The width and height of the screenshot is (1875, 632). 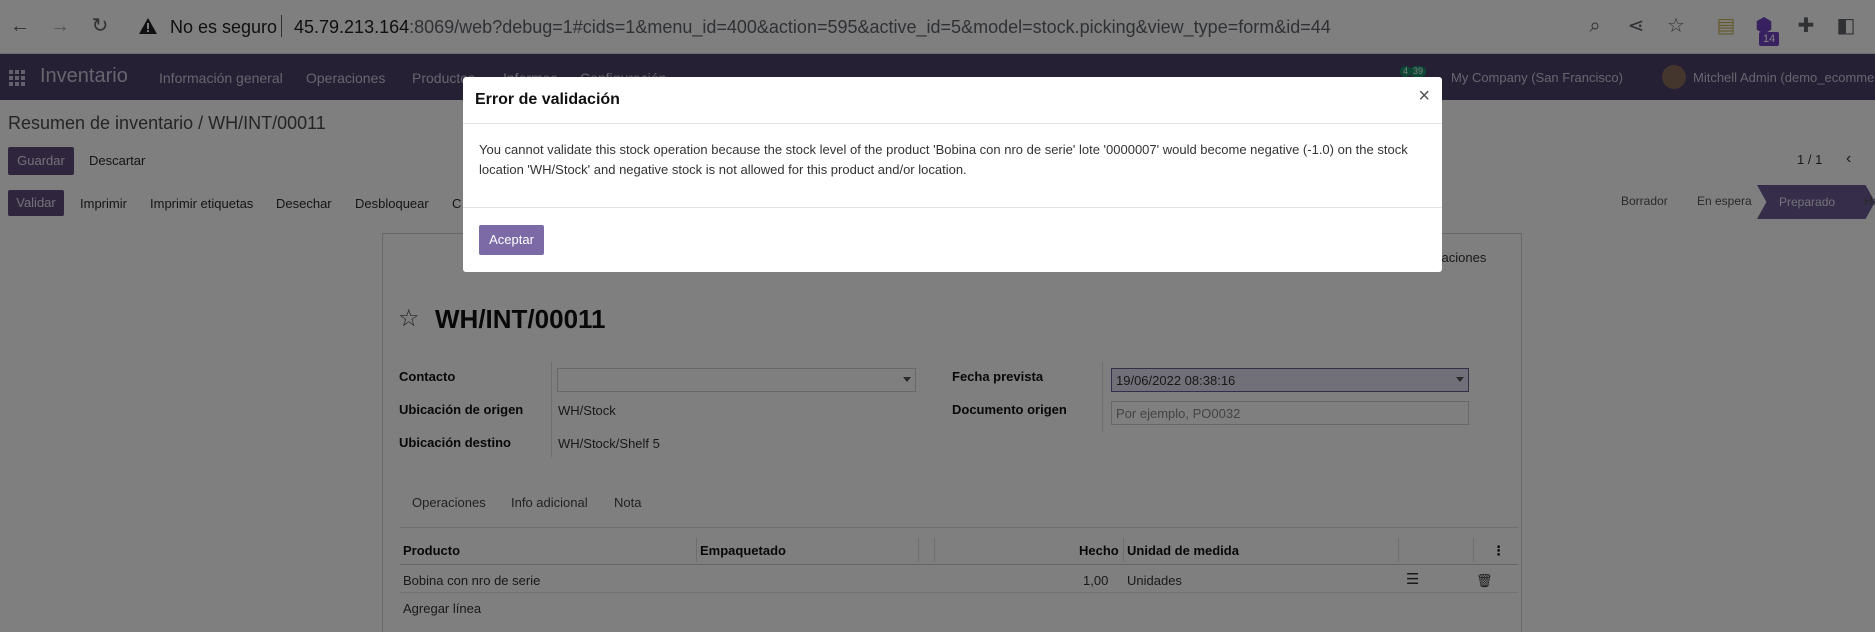 I want to click on accept-button: Aceptar, so click(x=511, y=240).